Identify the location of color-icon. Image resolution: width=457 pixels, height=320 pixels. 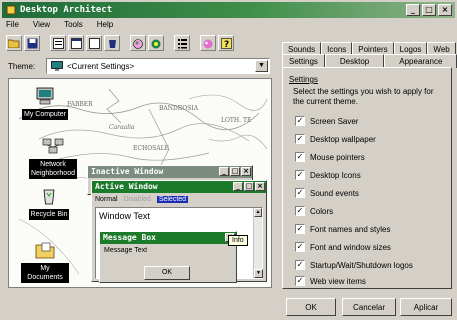
(138, 43).